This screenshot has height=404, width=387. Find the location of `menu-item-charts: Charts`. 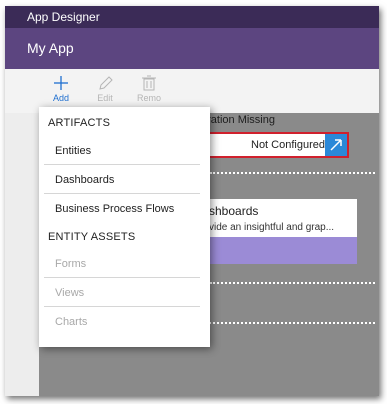

menu-item-charts: Charts is located at coordinates (122, 322).